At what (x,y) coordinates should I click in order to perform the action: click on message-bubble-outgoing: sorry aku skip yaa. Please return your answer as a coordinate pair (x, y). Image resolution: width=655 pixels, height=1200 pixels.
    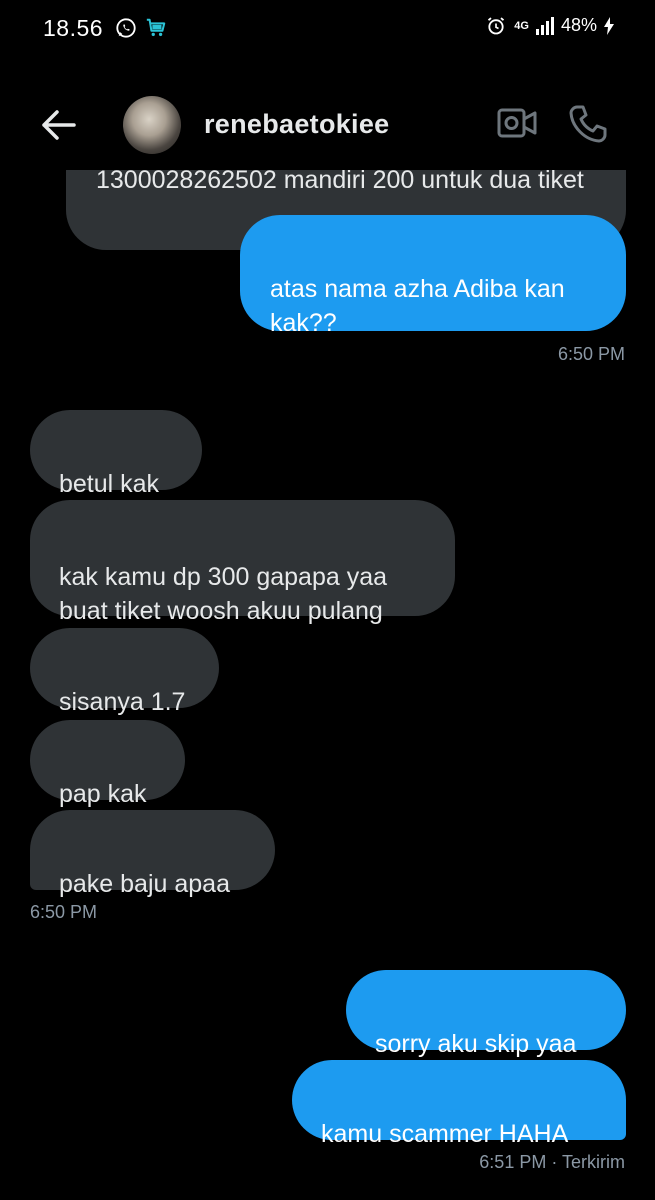
    Looking at the image, I should click on (486, 1014).